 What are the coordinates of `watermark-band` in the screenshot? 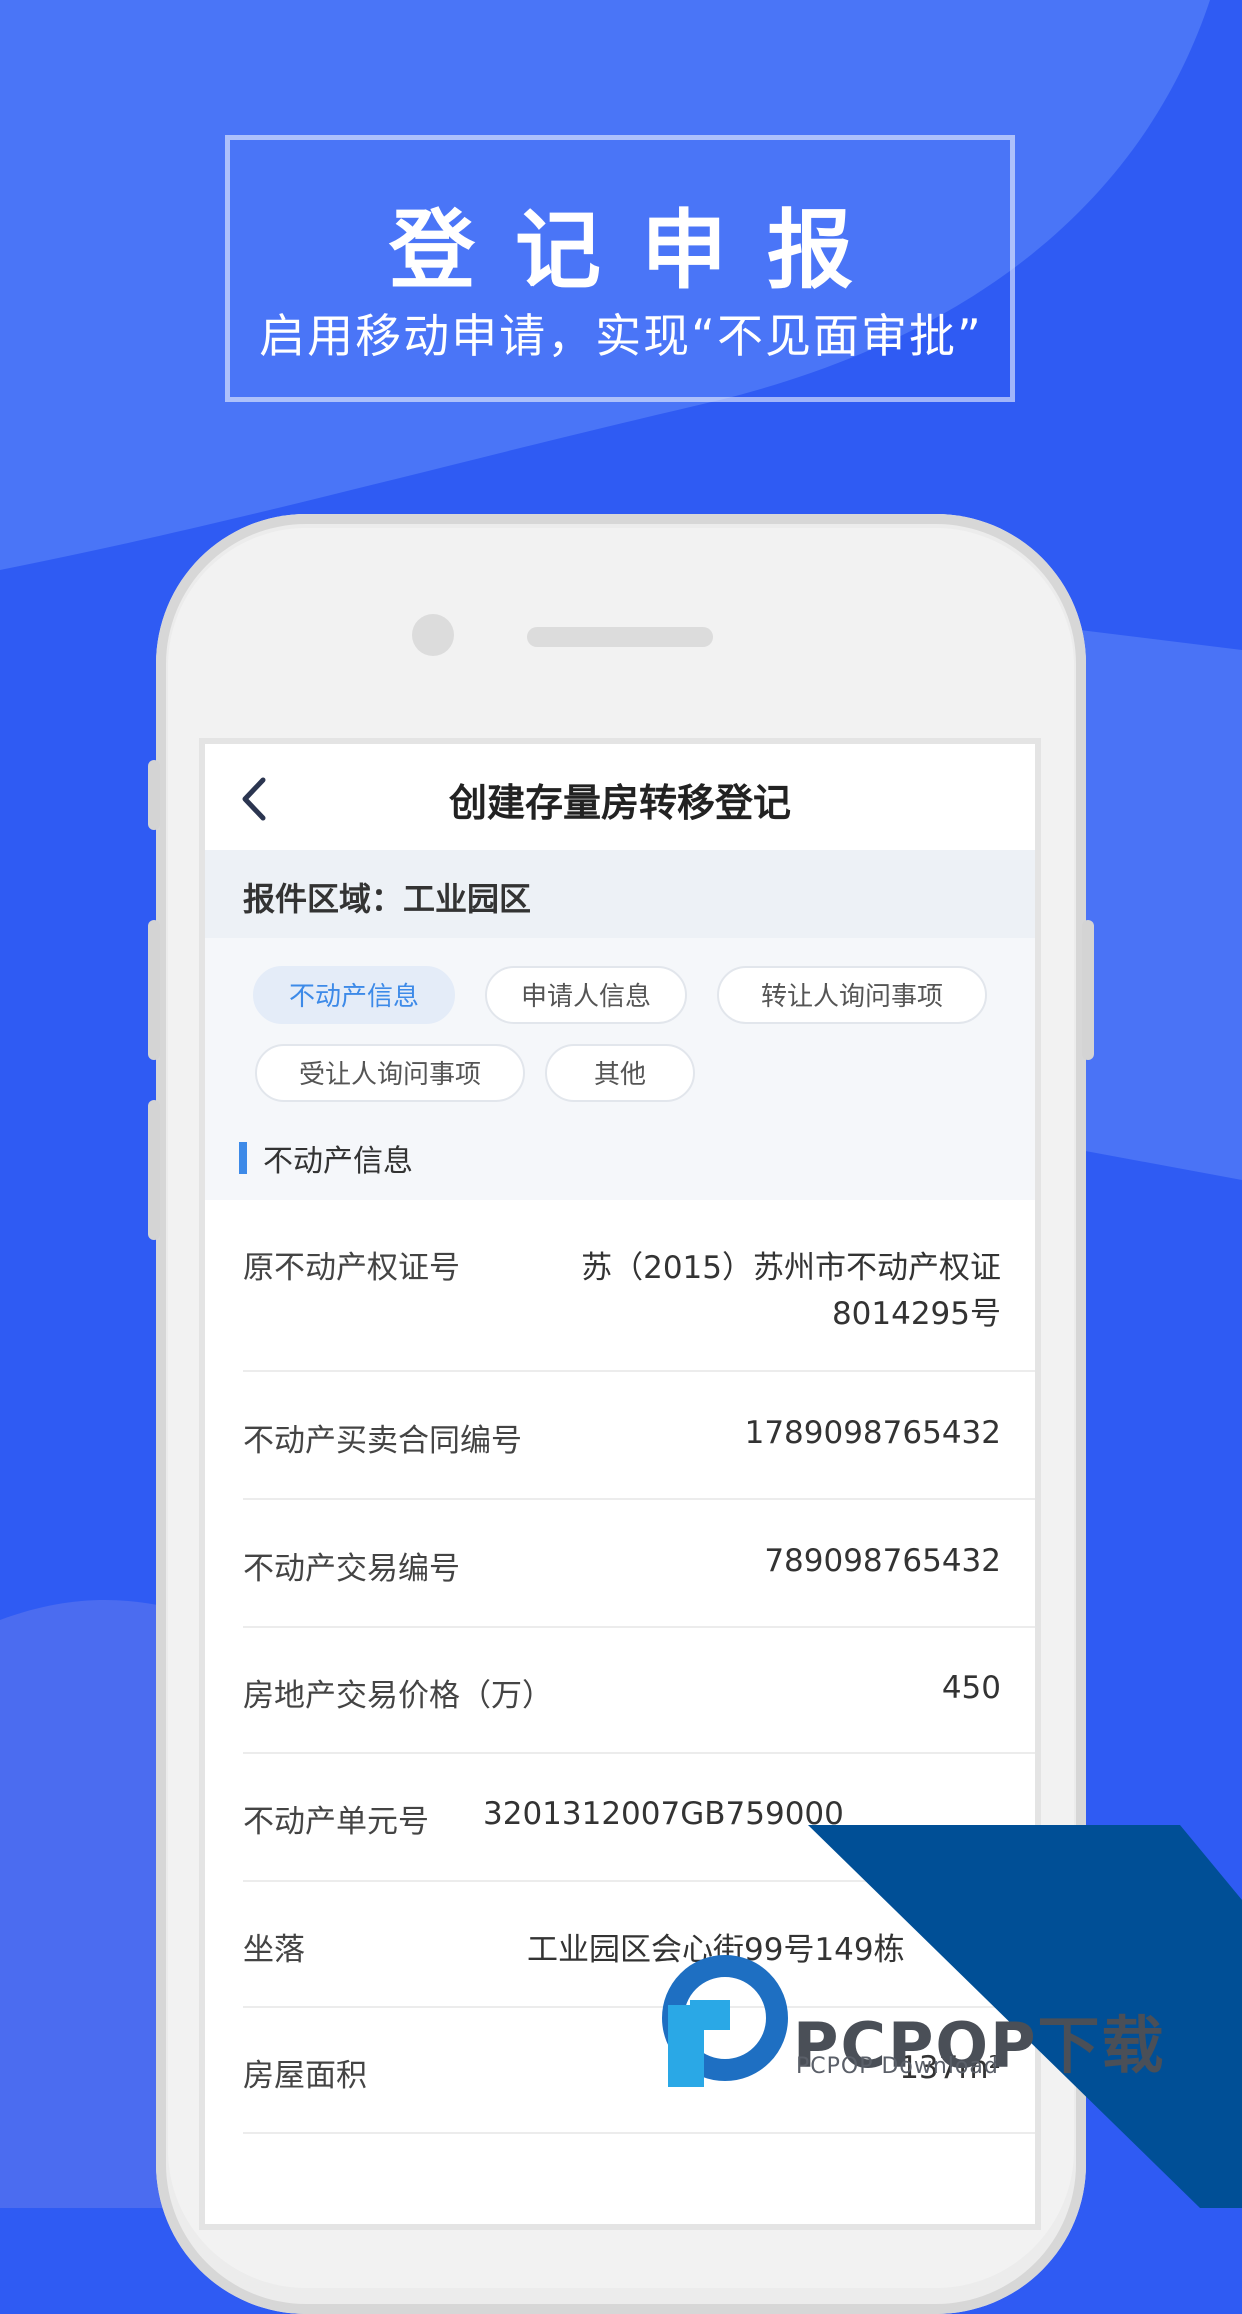 It's located at (952, 2016).